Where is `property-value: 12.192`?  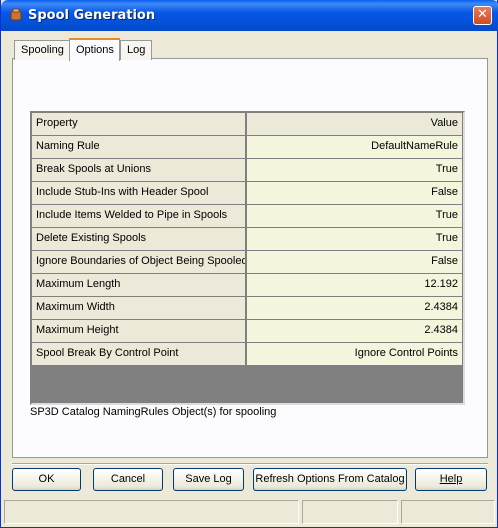 property-value: 12.192 is located at coordinates (355, 285).